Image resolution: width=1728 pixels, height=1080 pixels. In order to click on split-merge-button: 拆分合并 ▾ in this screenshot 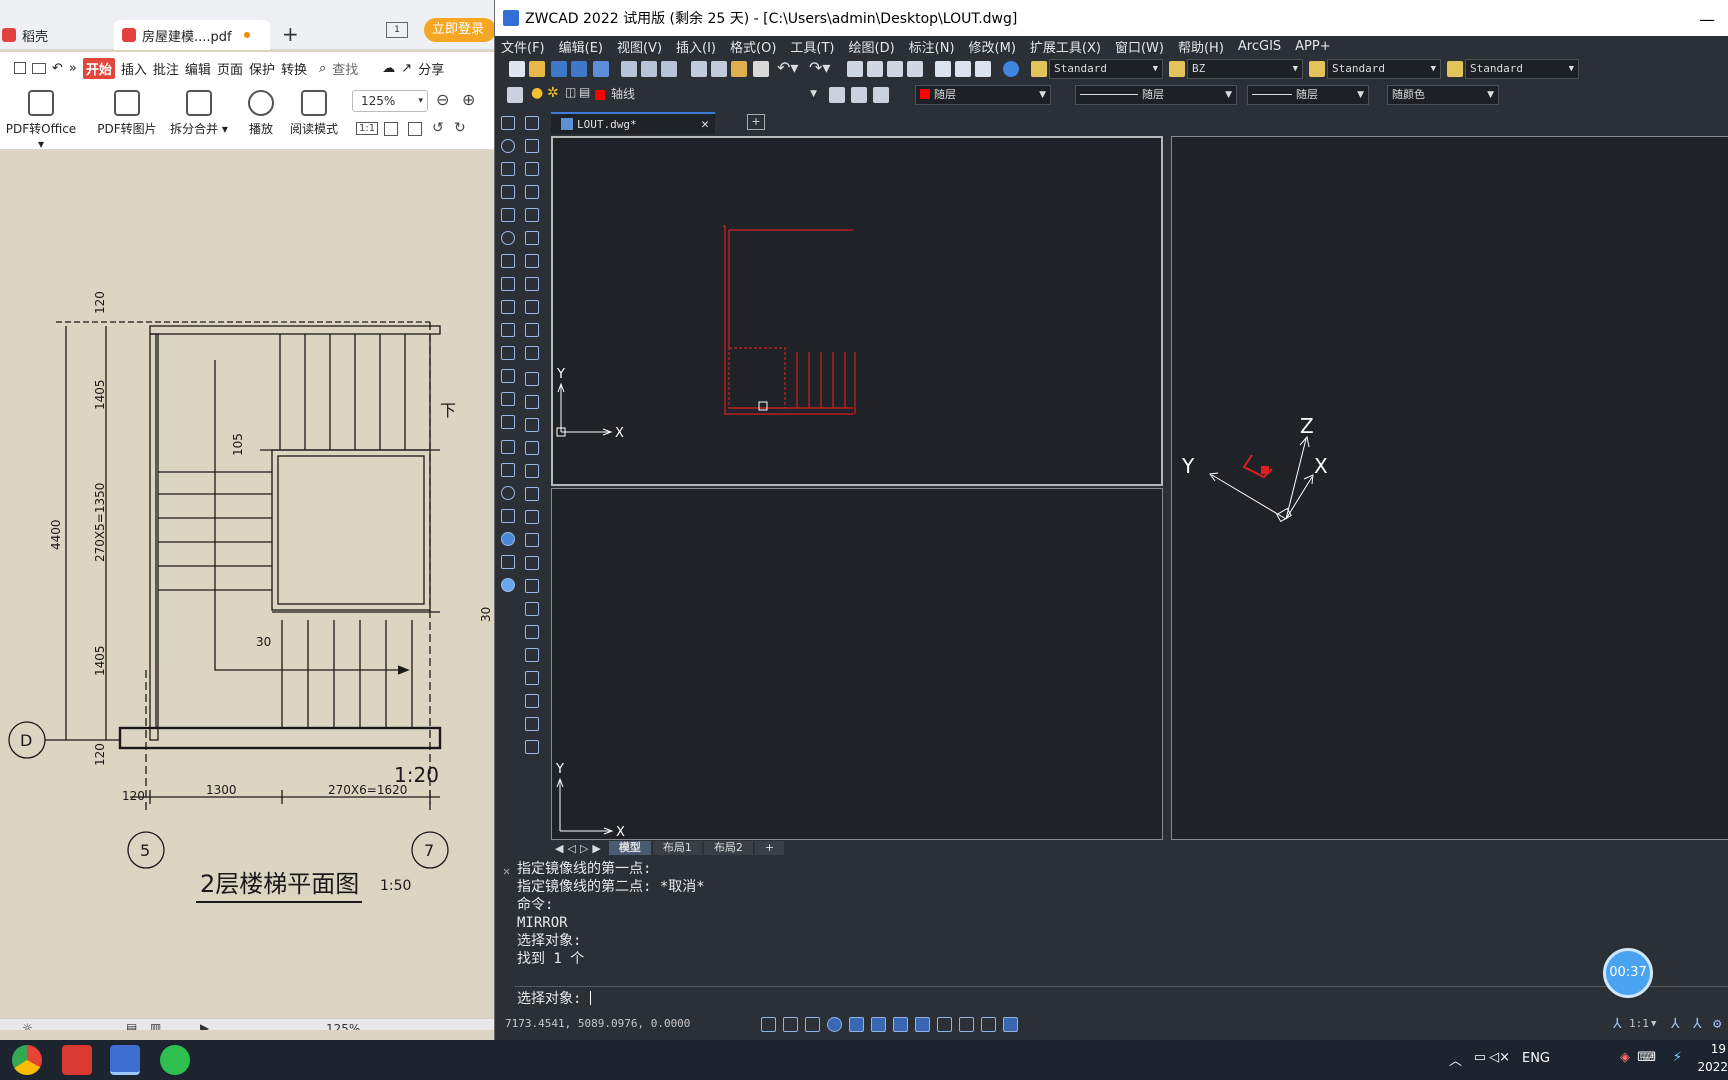, I will do `click(199, 113)`.